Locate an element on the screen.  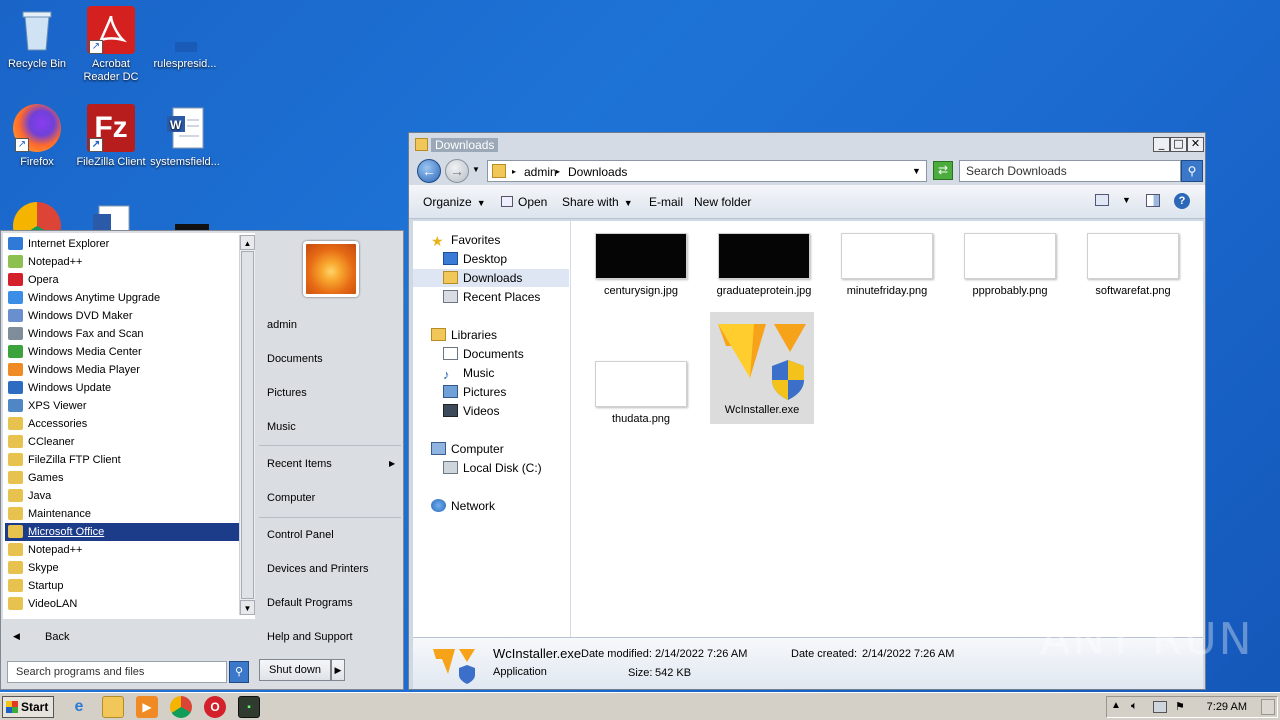
breadcrumb-downloads: Downloads is located at coordinates (597, 172).